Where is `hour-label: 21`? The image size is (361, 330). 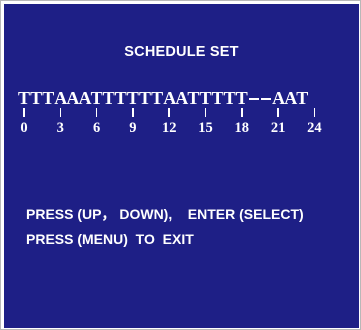 hour-label: 21 is located at coordinates (278, 128).